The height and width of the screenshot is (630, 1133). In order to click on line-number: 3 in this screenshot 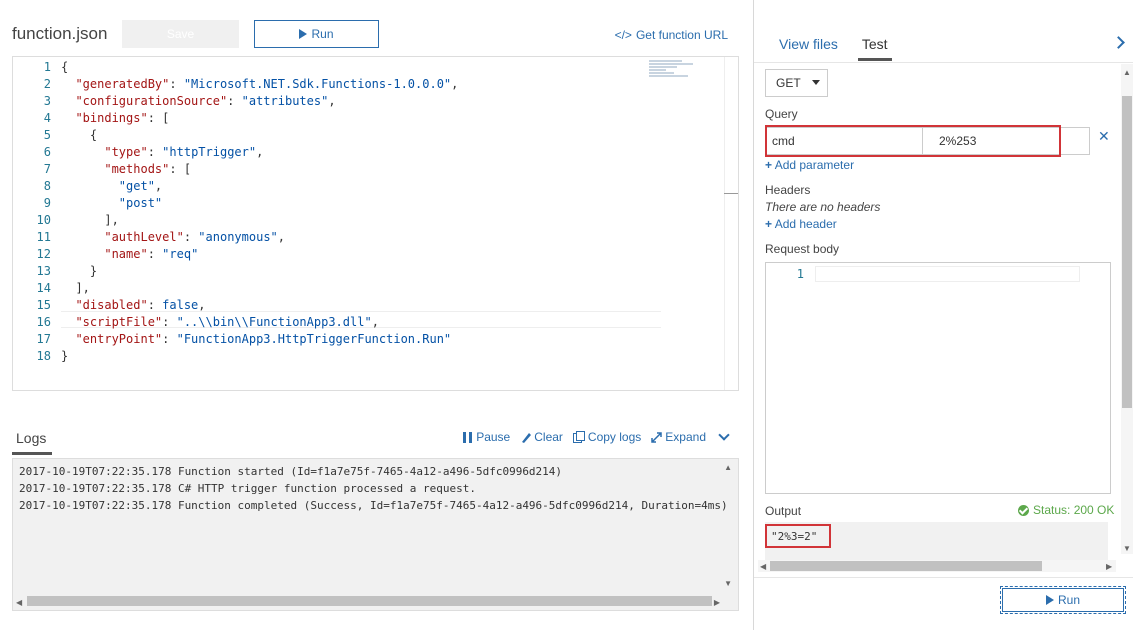, I will do `click(47, 101)`.